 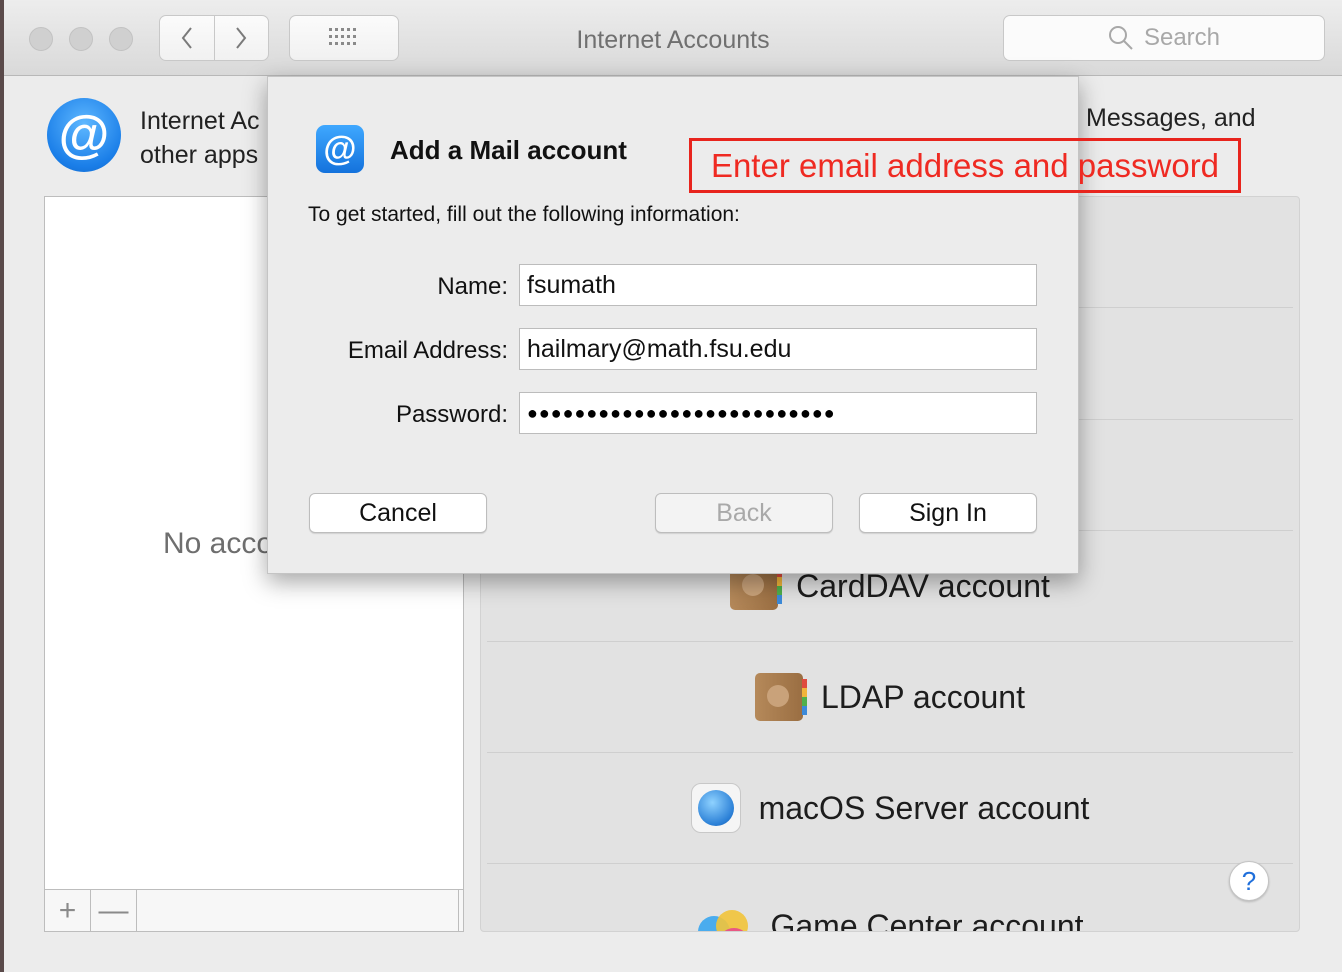 I want to click on provider-row-game-center: Game Center account, so click(x=890, y=898).